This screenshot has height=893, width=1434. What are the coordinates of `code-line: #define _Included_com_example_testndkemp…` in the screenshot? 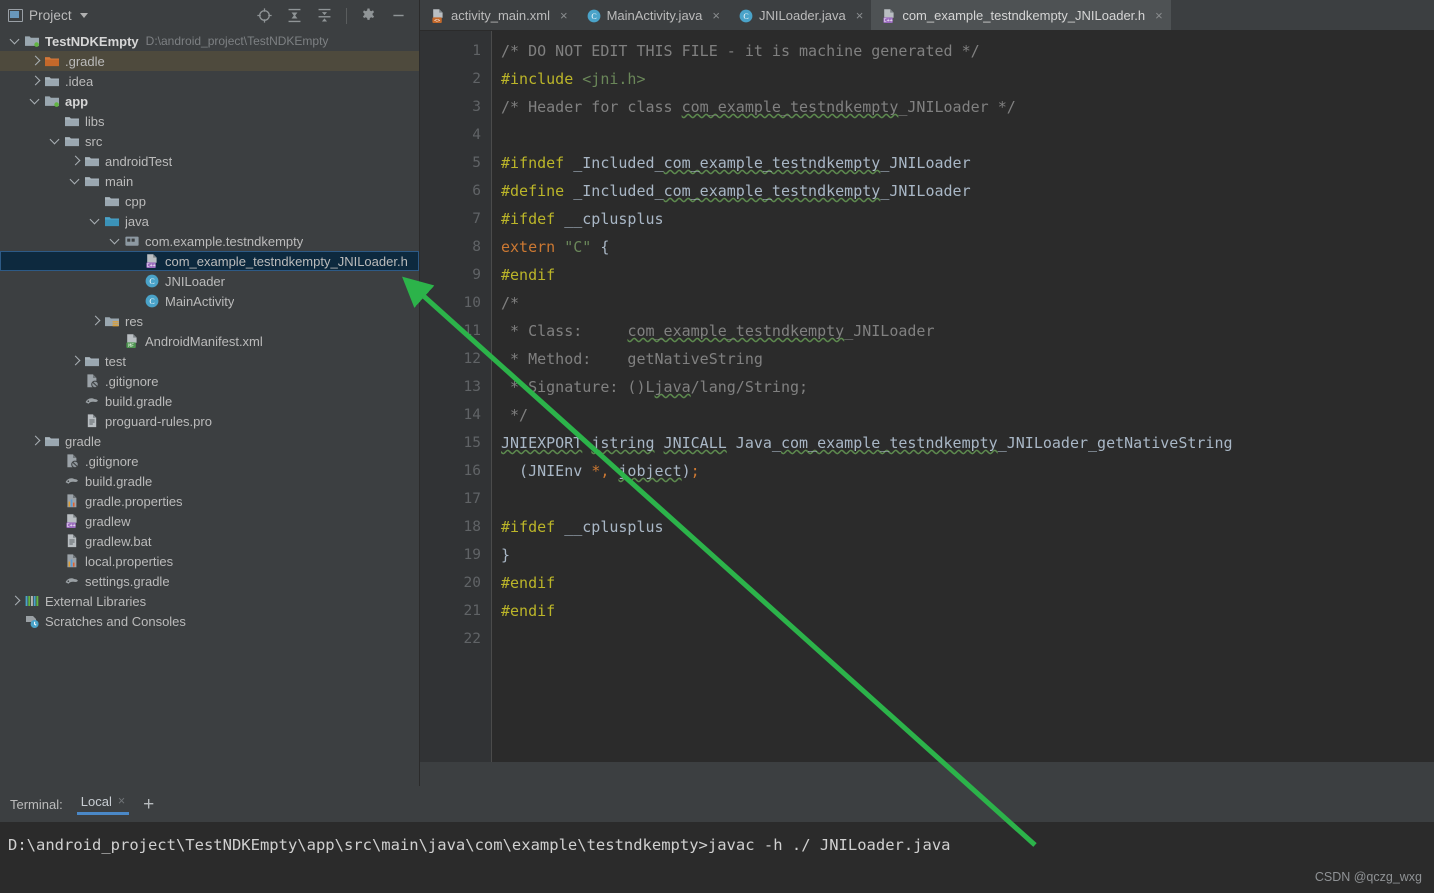 It's located at (967, 191).